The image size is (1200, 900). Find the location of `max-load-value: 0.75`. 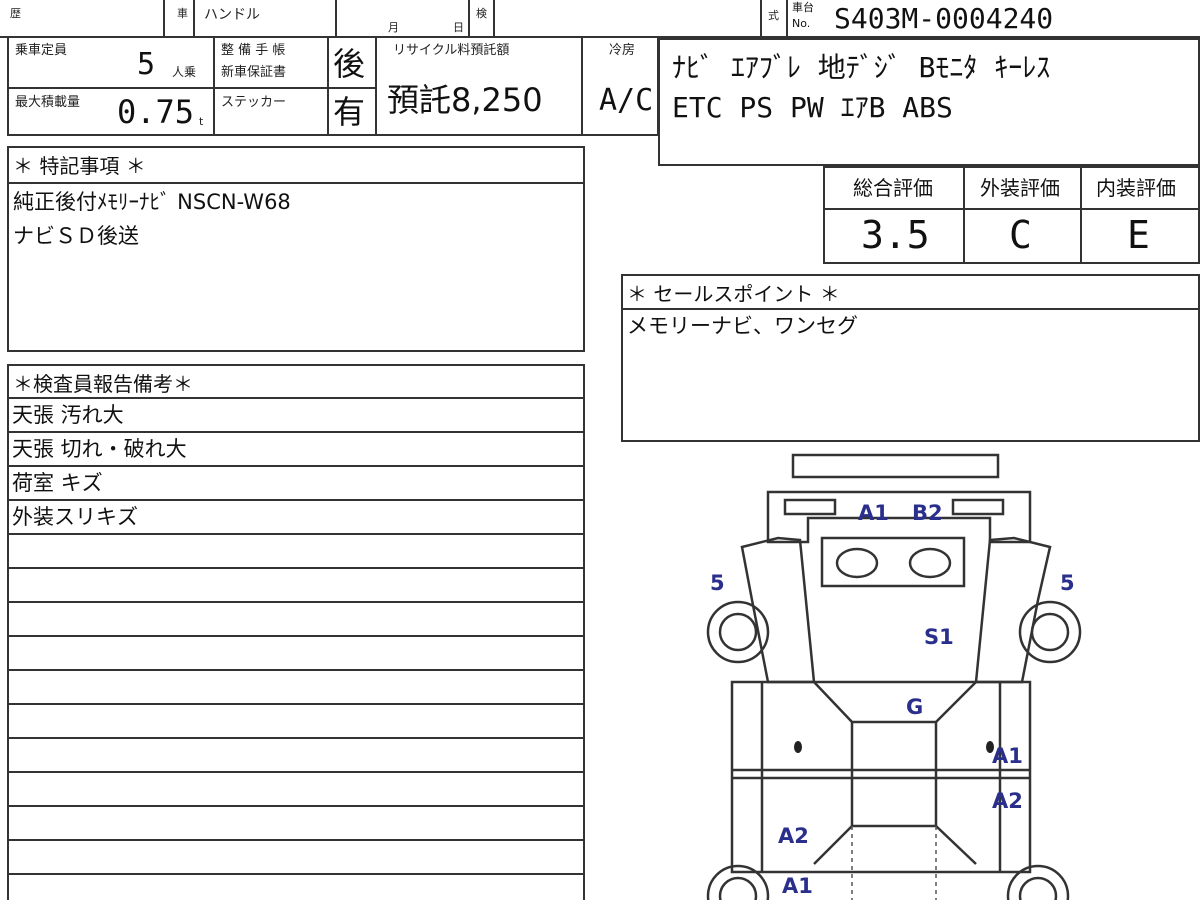

max-load-value: 0.75 is located at coordinates (156, 112).